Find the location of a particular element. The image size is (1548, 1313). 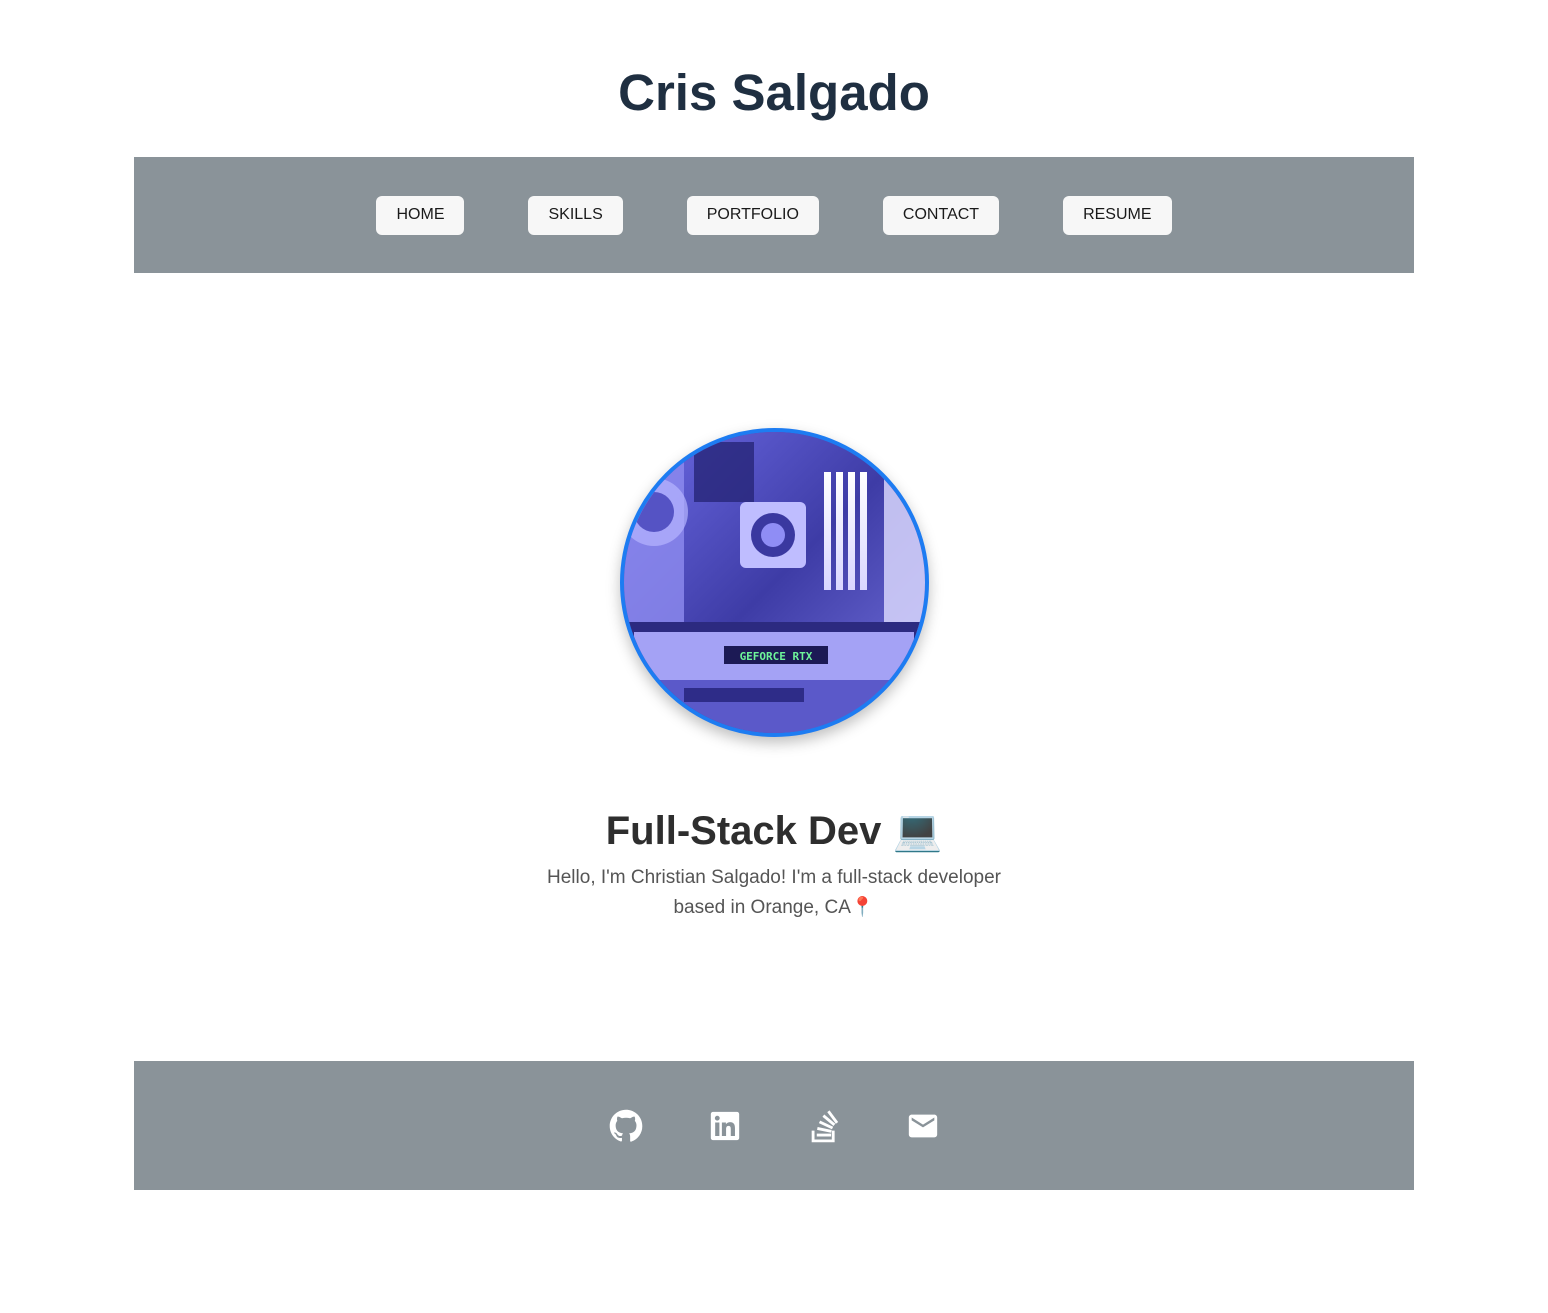

nav-portfolio-button: PORTFOLIO is located at coordinates (752, 215).